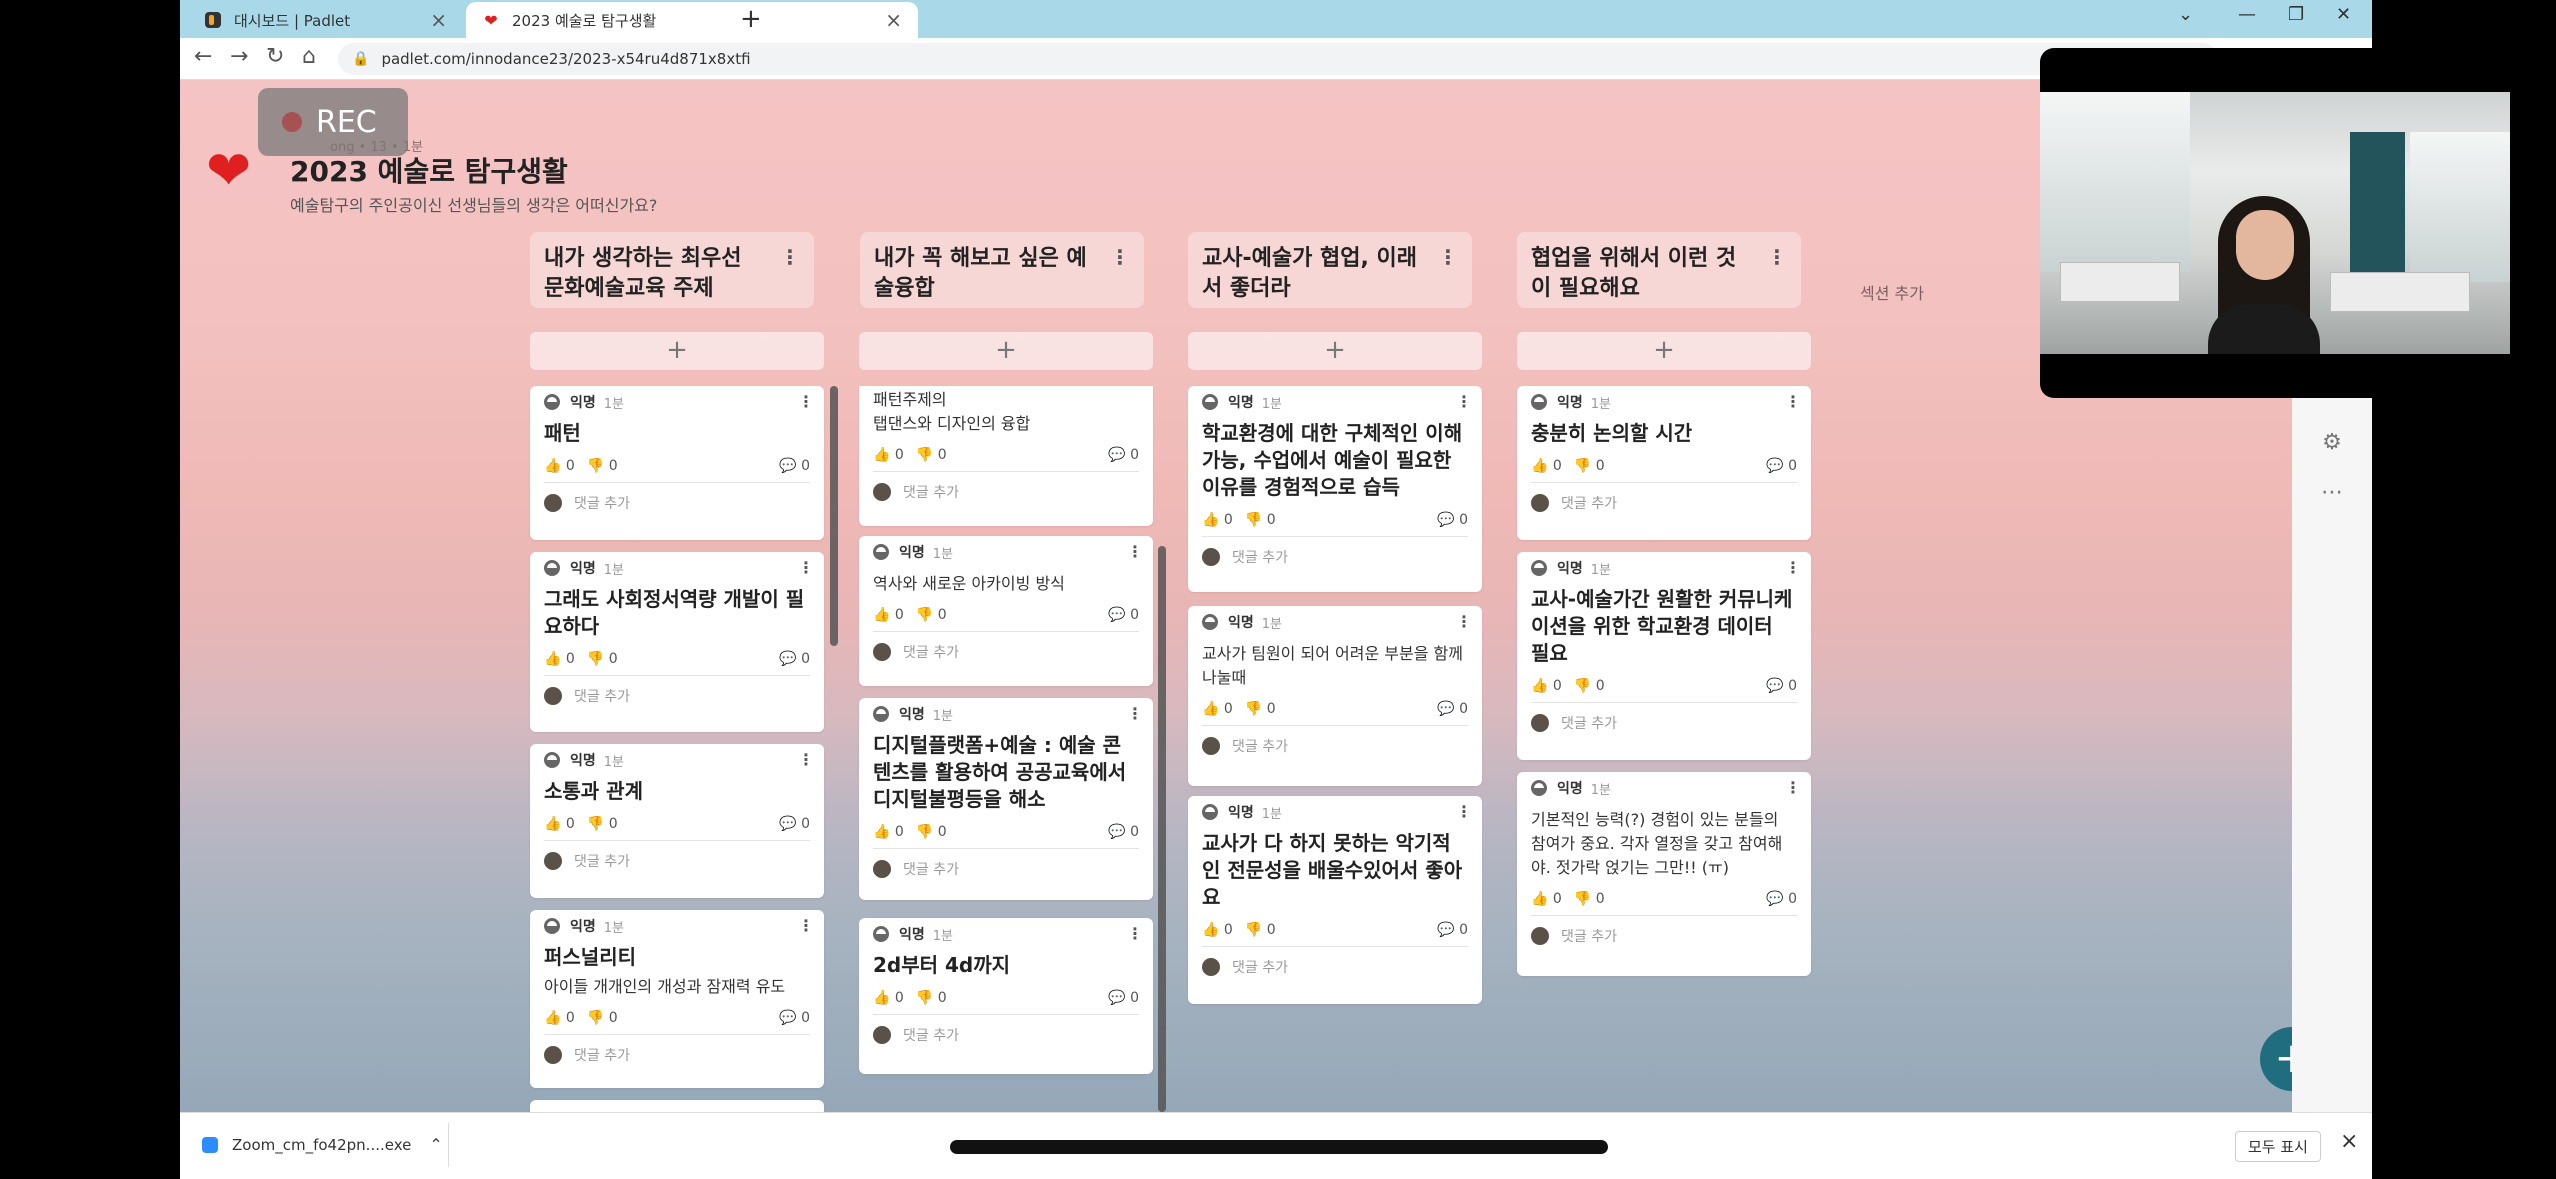  I want to click on home-indicator, so click(1279, 1147).